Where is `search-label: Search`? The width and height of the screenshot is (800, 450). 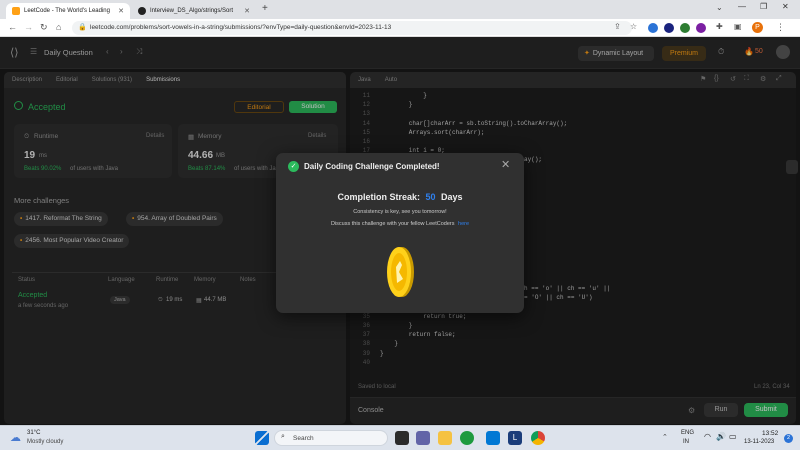 search-label: Search is located at coordinates (303, 438).